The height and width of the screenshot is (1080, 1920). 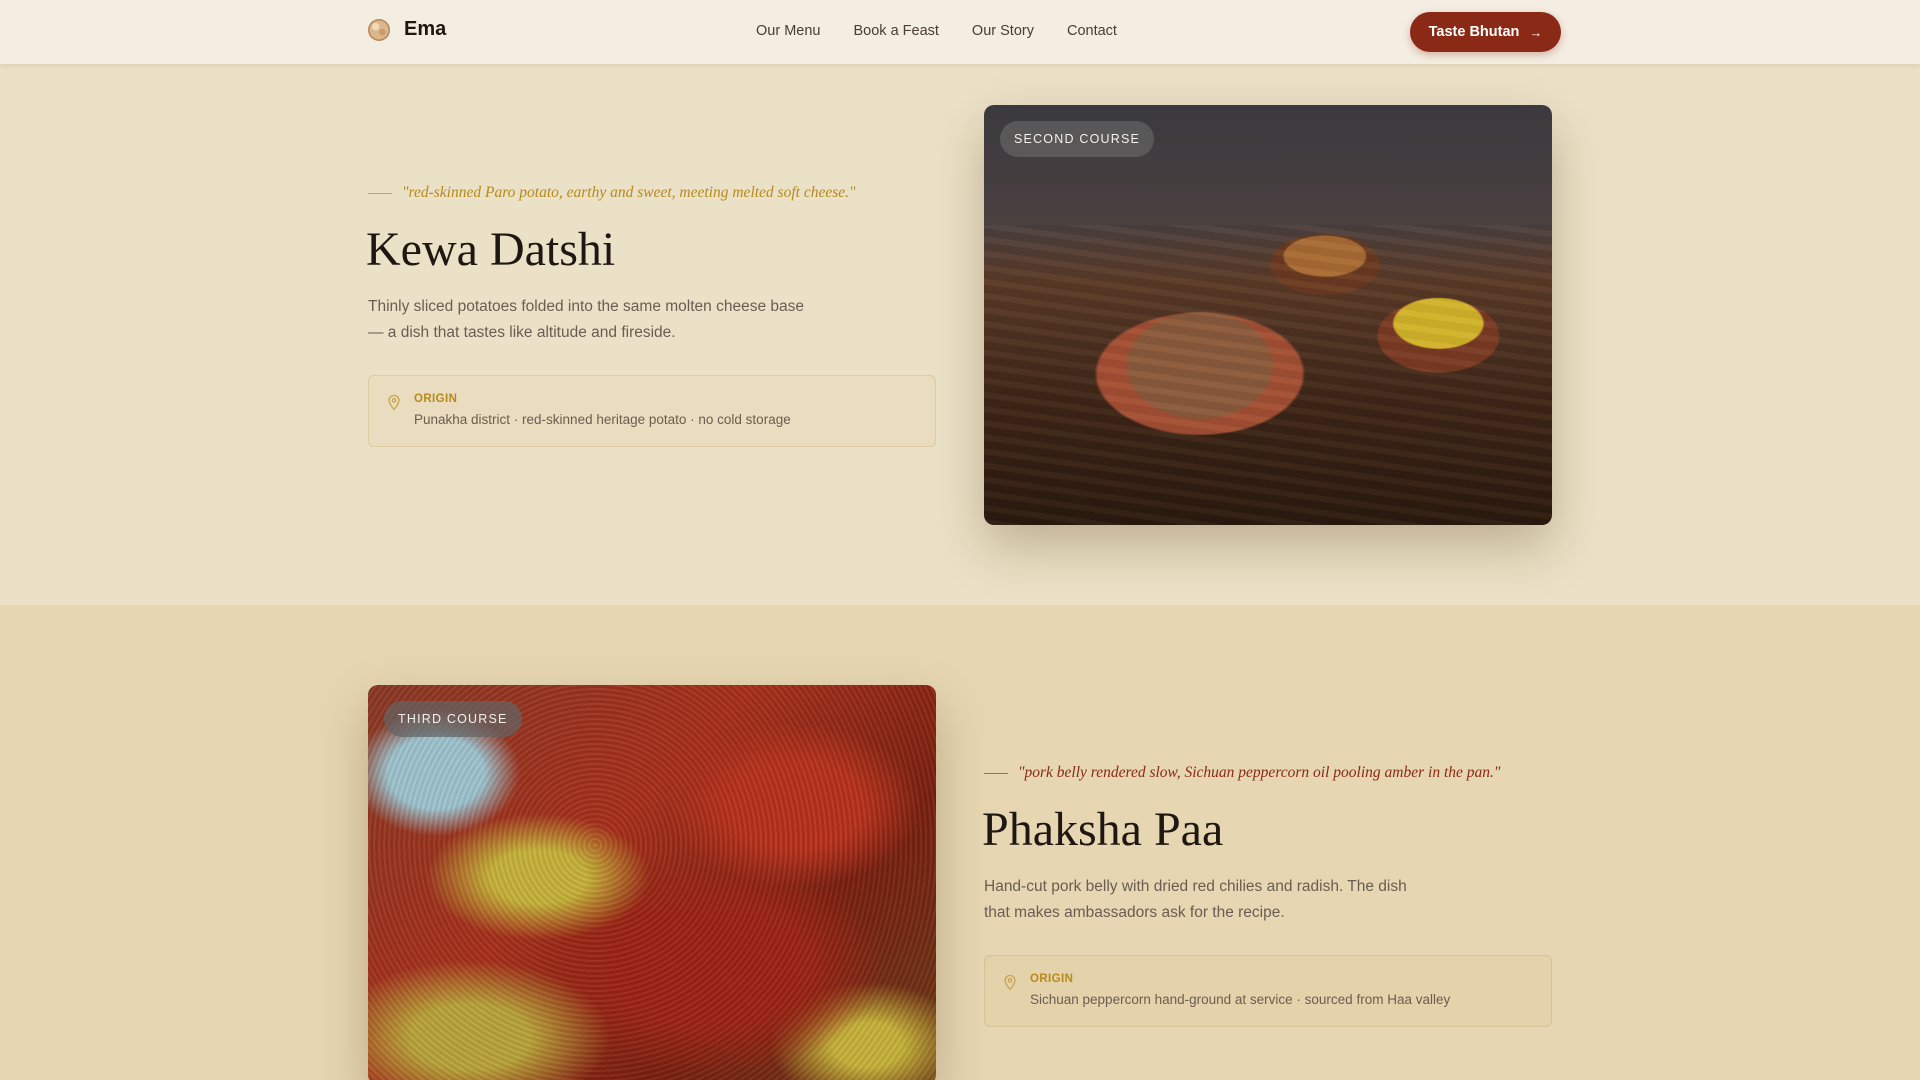 I want to click on dish-photo: THIRD COURSE, so click(x=652, y=882).